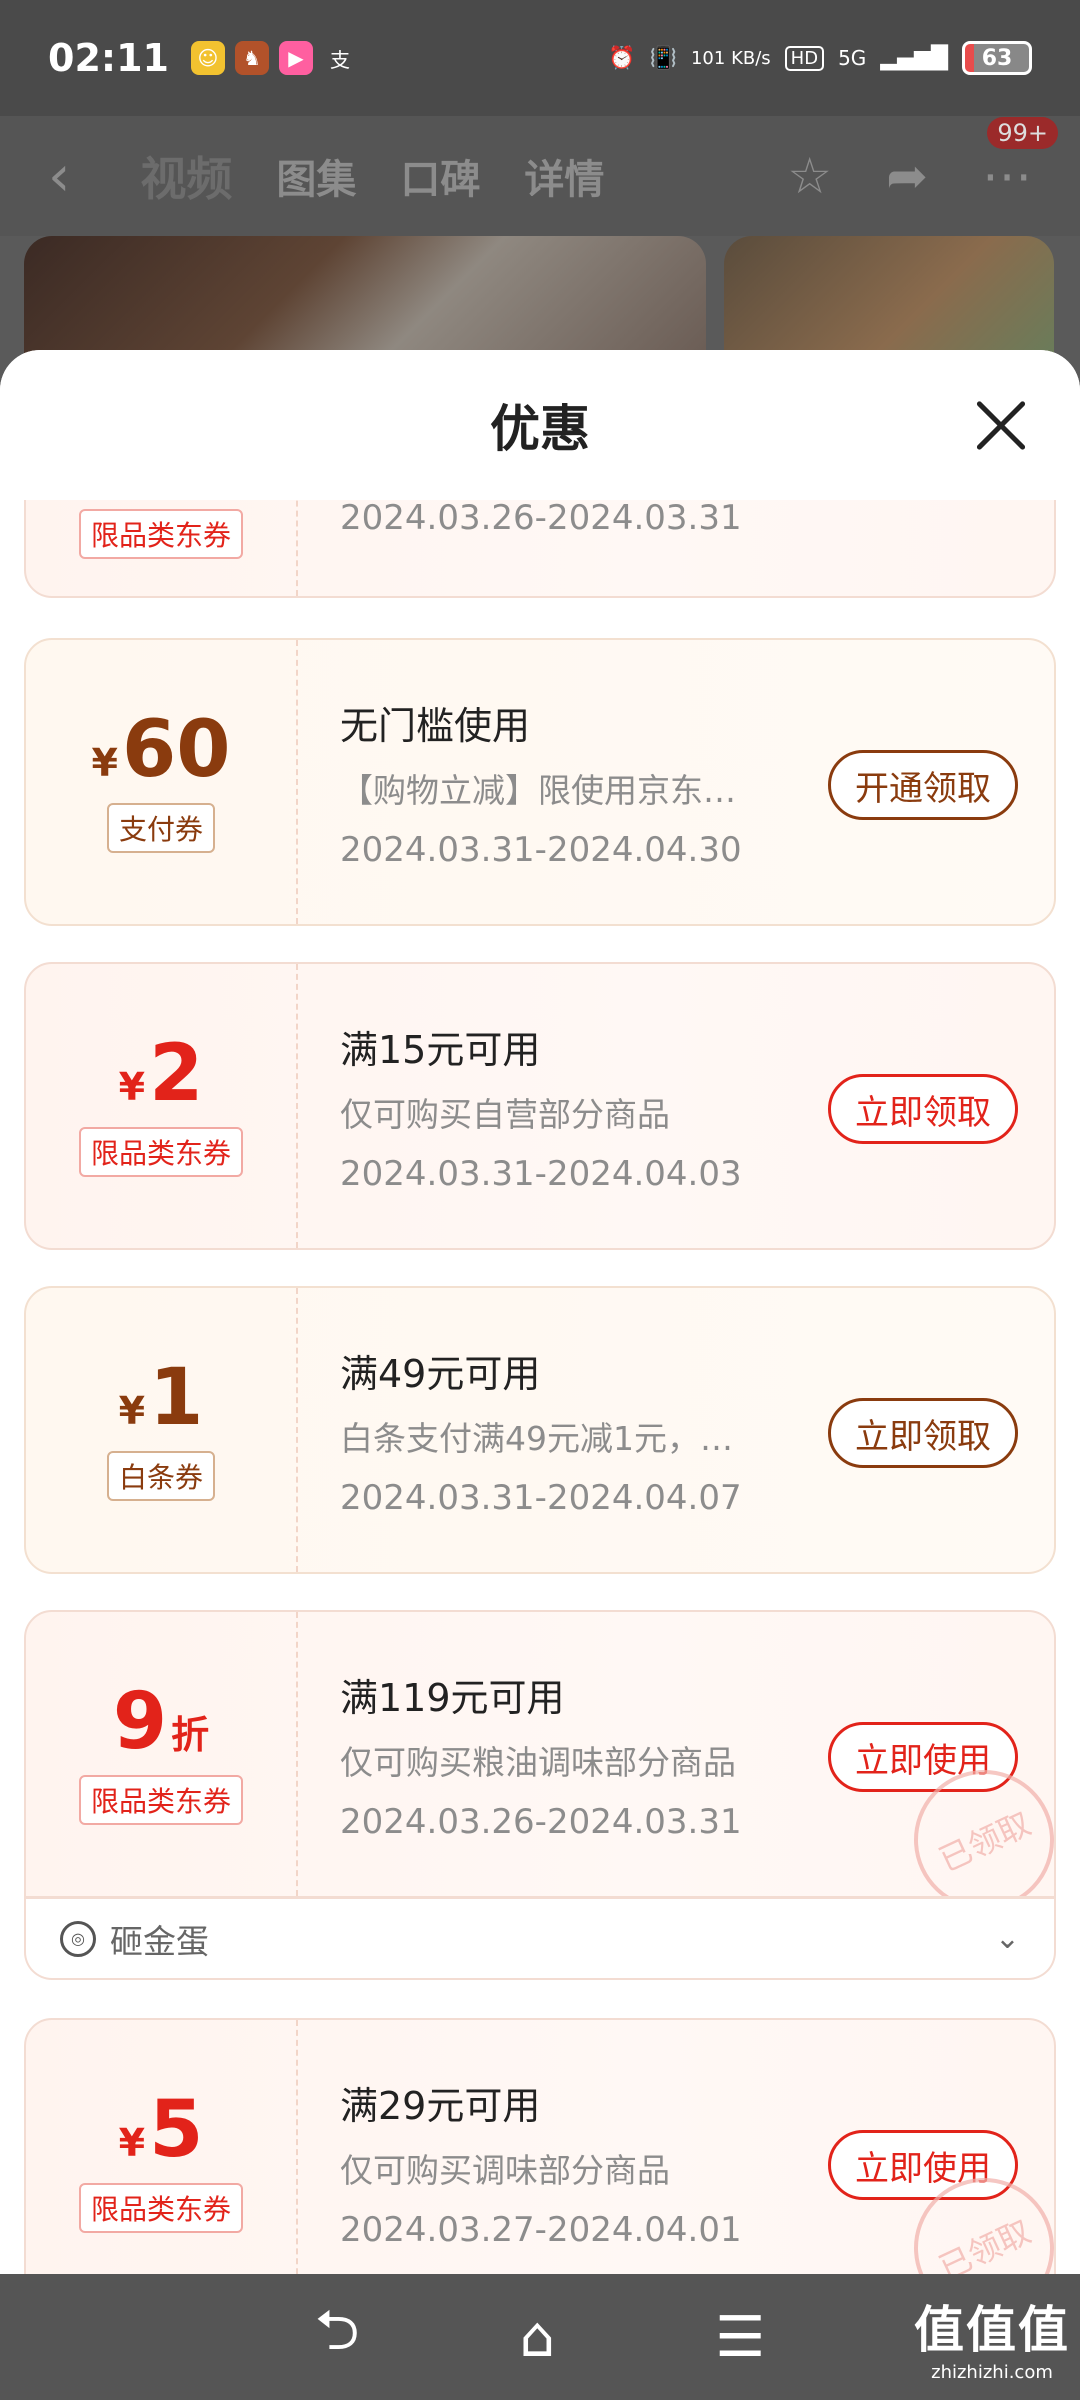  Describe the element at coordinates (160, 828) in the screenshot. I see `coupon-type-tag: 支付券` at that location.